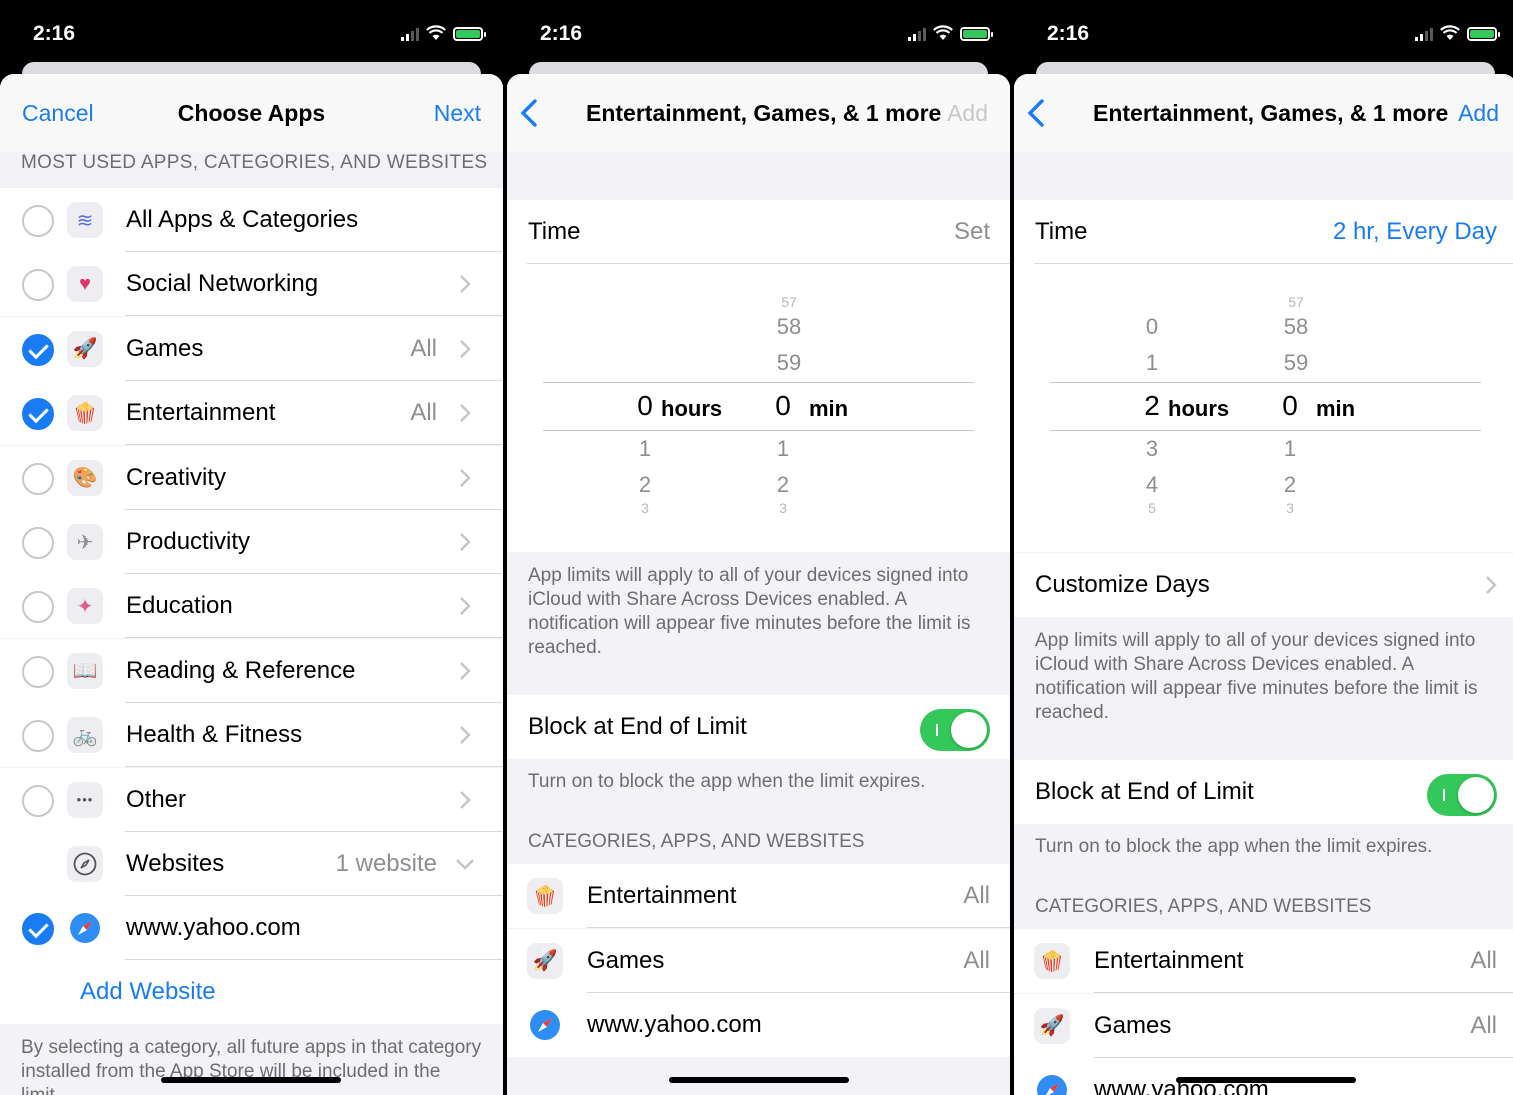  What do you see at coordinates (645, 508) in the screenshot?
I see `picker-hour: 3` at bounding box center [645, 508].